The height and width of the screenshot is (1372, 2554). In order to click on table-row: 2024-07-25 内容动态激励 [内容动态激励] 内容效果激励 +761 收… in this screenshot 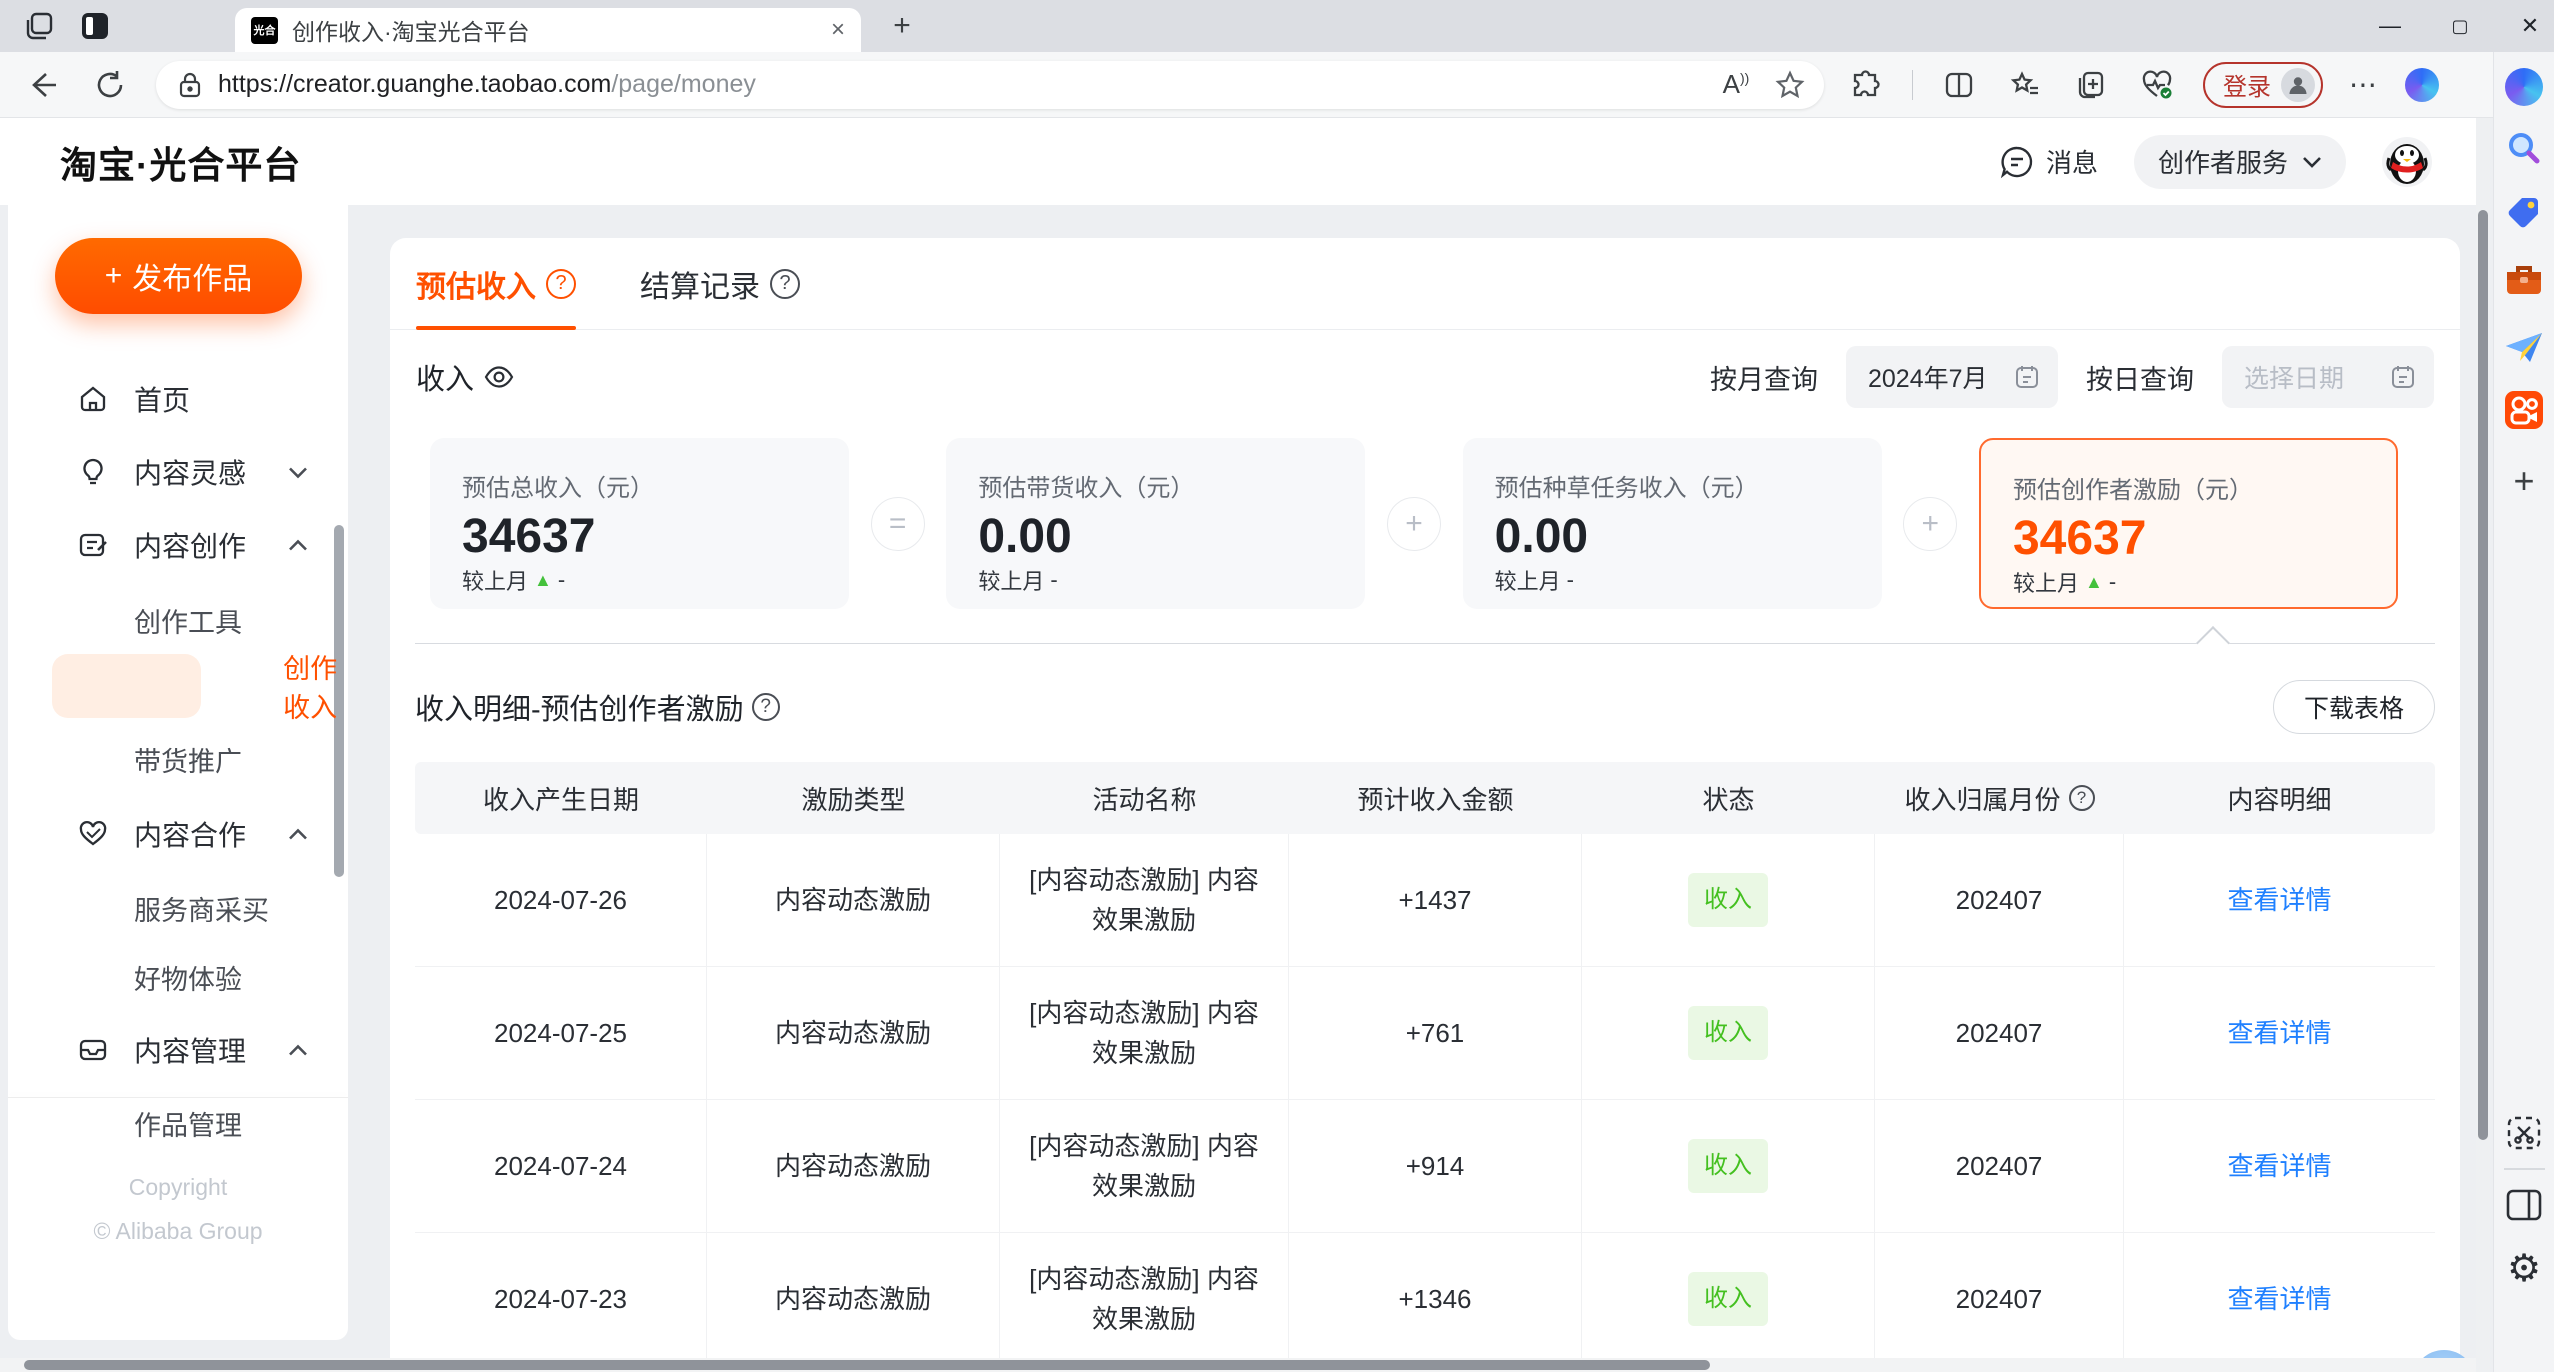, I will do `click(1425, 1033)`.